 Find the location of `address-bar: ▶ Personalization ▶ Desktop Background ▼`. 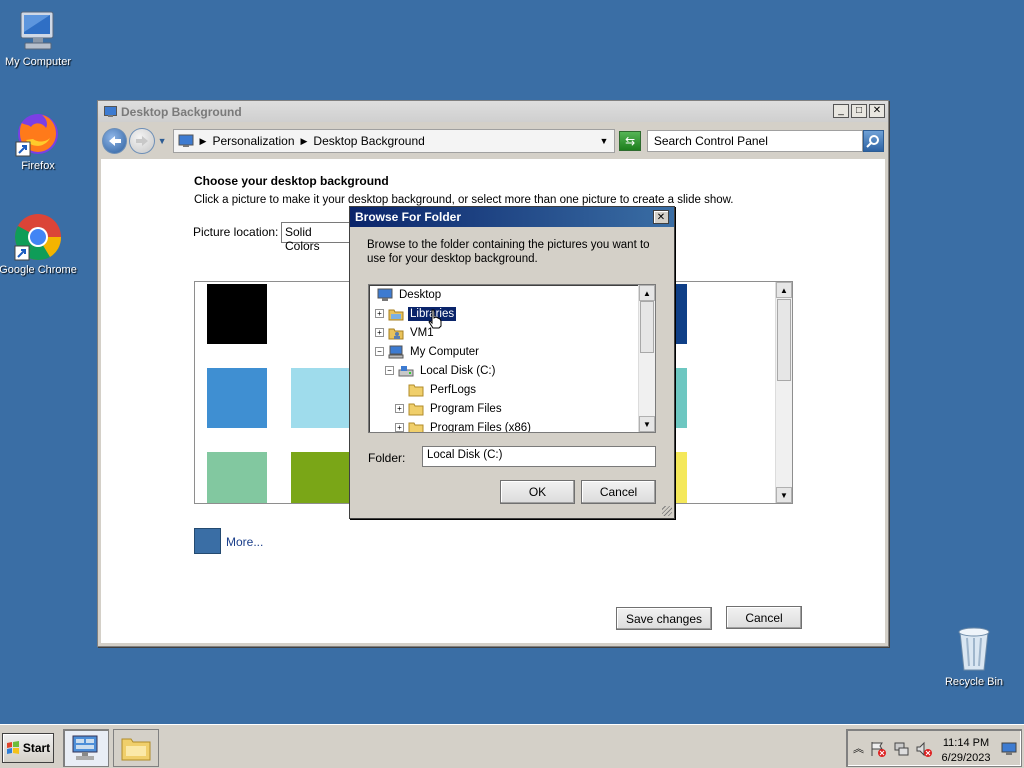

address-bar: ▶ Personalization ▶ Desktop Background ▼ is located at coordinates (394, 141).